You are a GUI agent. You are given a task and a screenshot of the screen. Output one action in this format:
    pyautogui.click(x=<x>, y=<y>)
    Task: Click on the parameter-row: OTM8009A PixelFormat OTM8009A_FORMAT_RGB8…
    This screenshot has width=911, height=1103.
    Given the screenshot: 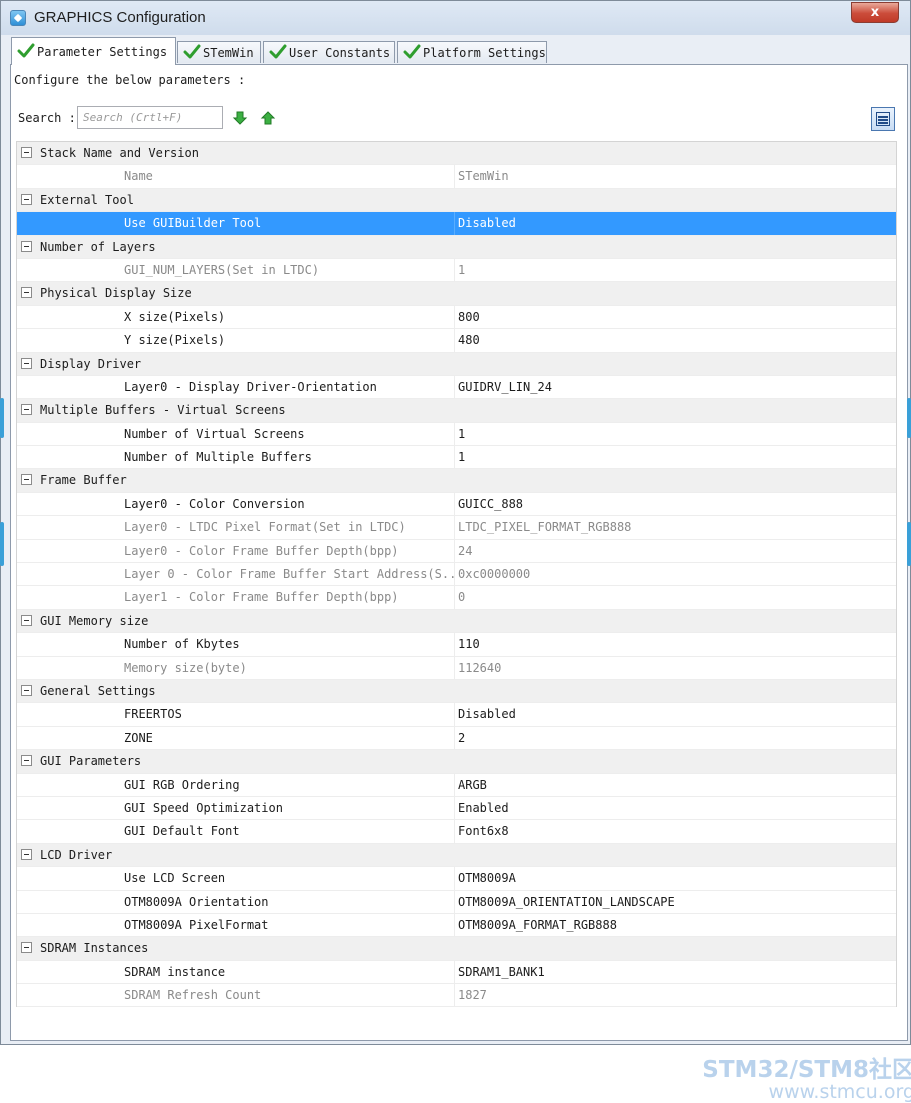 What is the action you would take?
    pyautogui.click(x=456, y=925)
    